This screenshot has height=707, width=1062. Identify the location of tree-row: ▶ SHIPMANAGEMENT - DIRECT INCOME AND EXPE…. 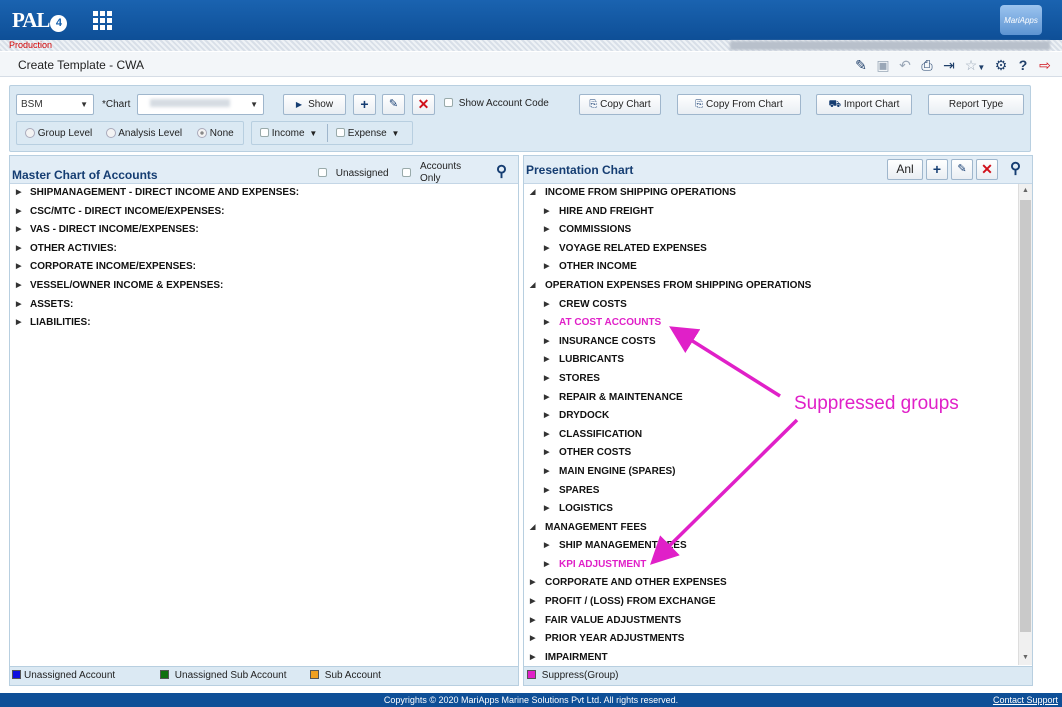
(264, 193).